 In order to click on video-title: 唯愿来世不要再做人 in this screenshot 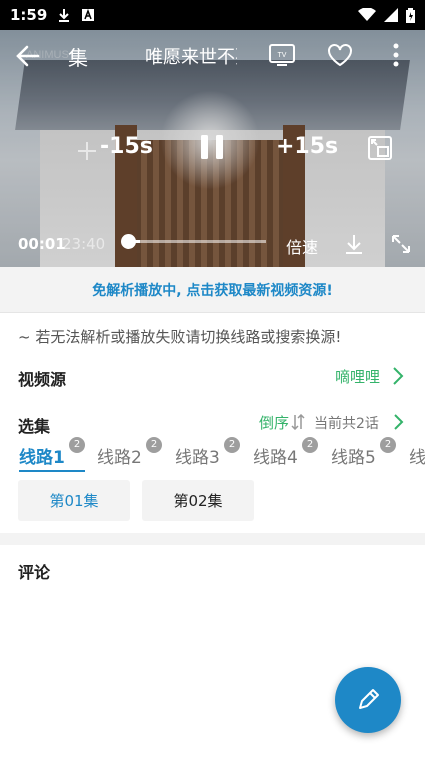, I will do `click(191, 57)`.